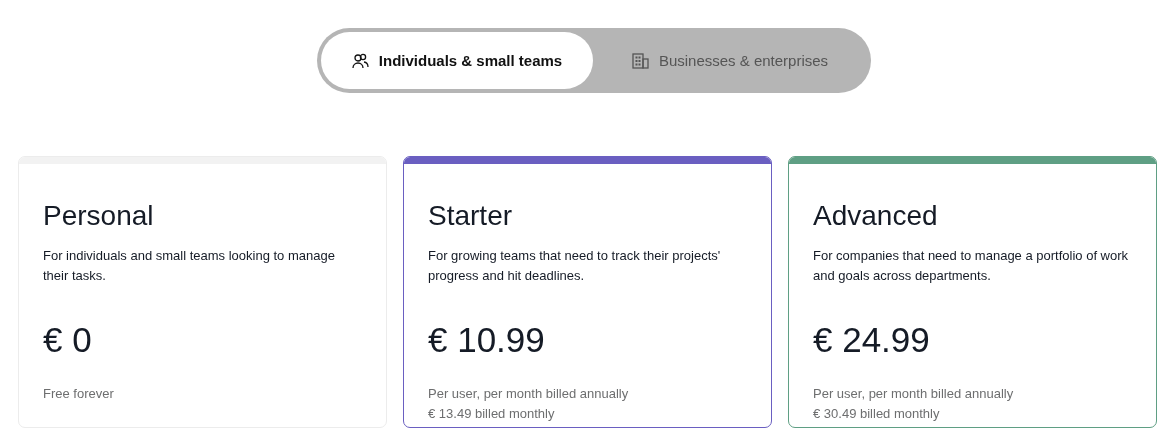  I want to click on plan-description: For growing teams that need to track their projects' progress and hit deadlines., so click(575, 266).